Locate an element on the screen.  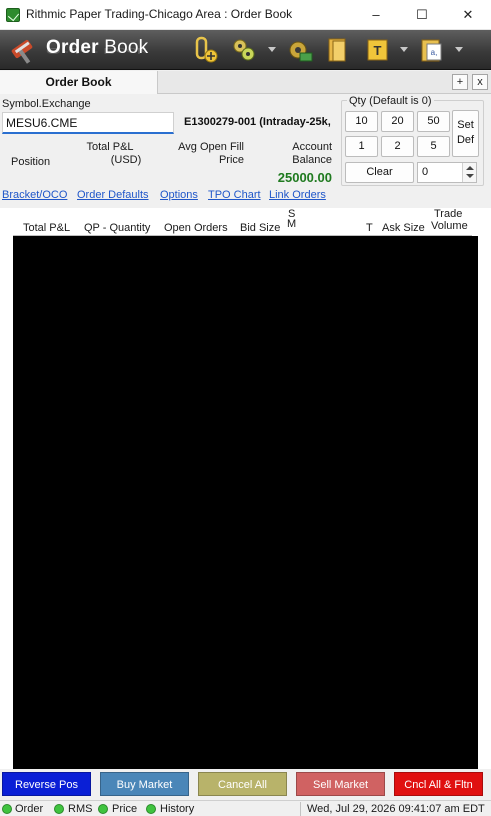
close-panel-button: x is located at coordinates (480, 82).